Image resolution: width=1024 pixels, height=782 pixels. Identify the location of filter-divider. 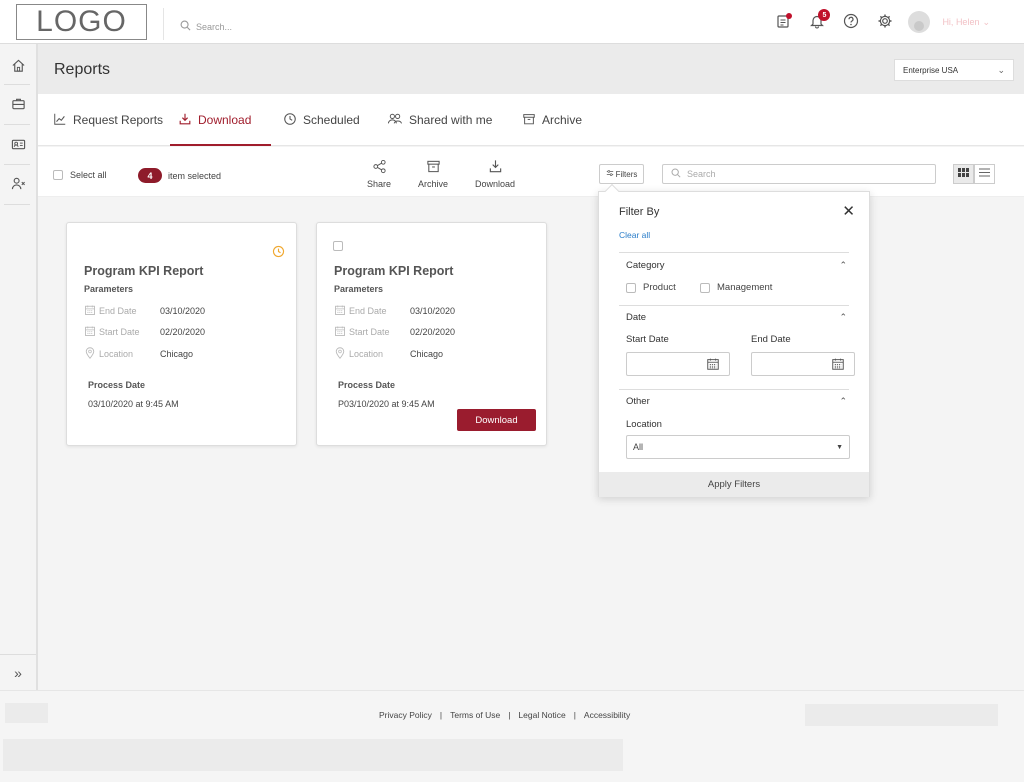
(734, 305).